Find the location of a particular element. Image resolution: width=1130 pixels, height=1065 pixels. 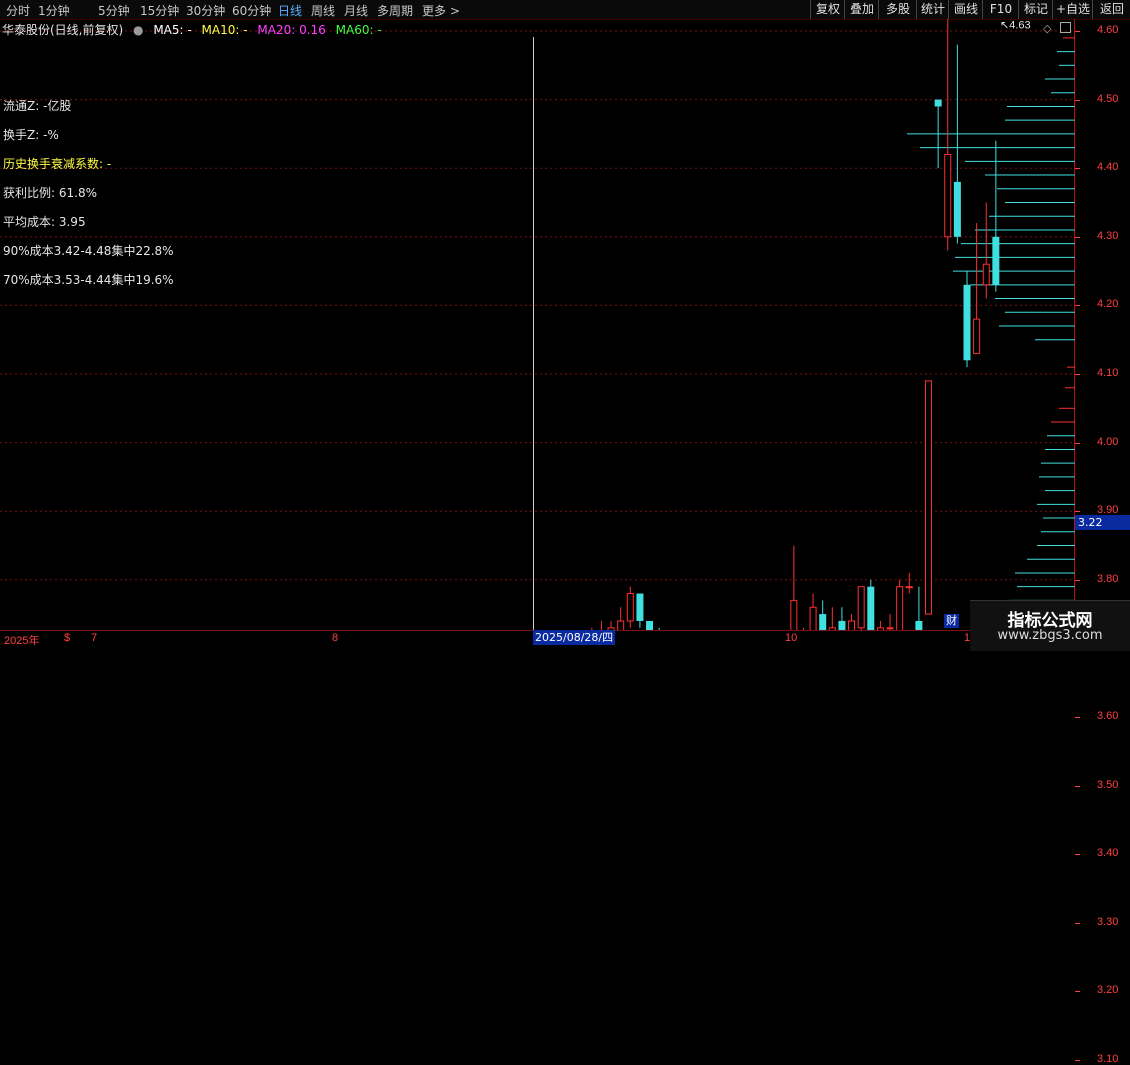

tab-weekly: 周线 is located at coordinates (323, 10).